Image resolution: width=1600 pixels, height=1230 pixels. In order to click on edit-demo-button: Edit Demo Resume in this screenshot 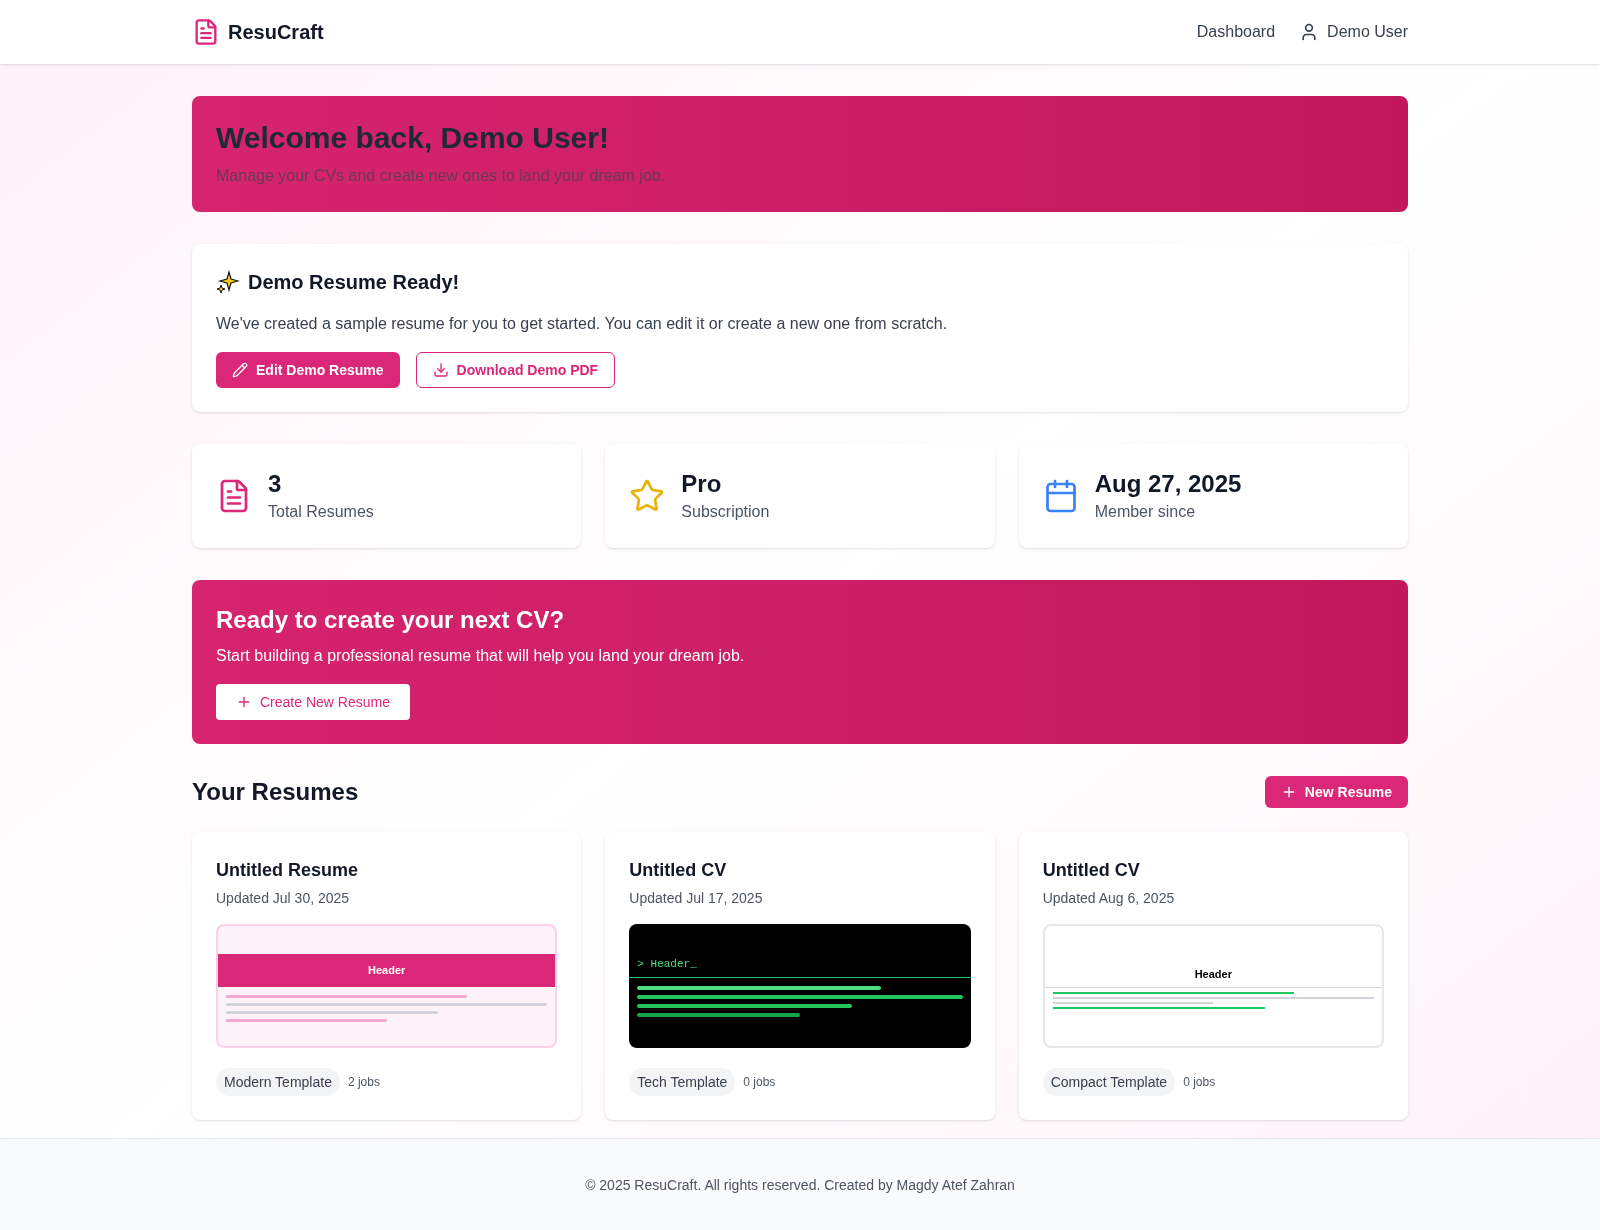, I will do `click(308, 370)`.